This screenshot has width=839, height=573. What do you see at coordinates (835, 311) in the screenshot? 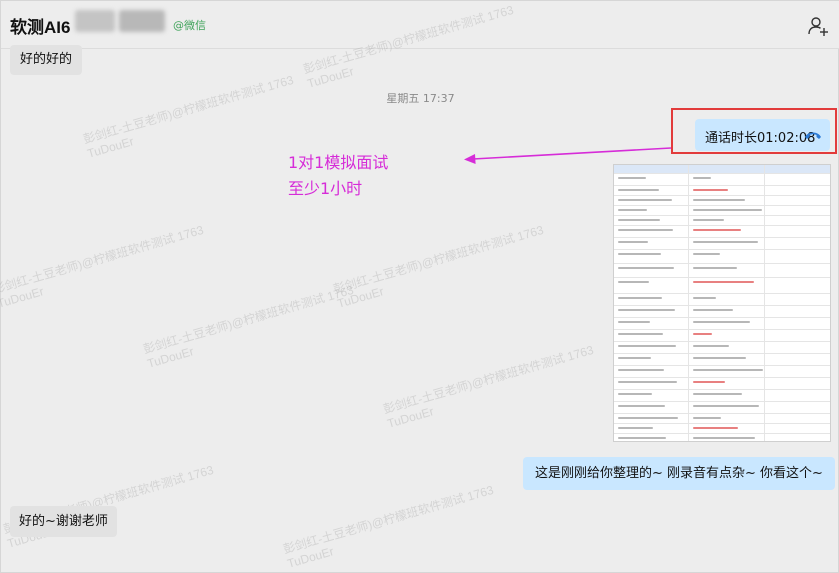
I see `chat-scrollbar` at bounding box center [835, 311].